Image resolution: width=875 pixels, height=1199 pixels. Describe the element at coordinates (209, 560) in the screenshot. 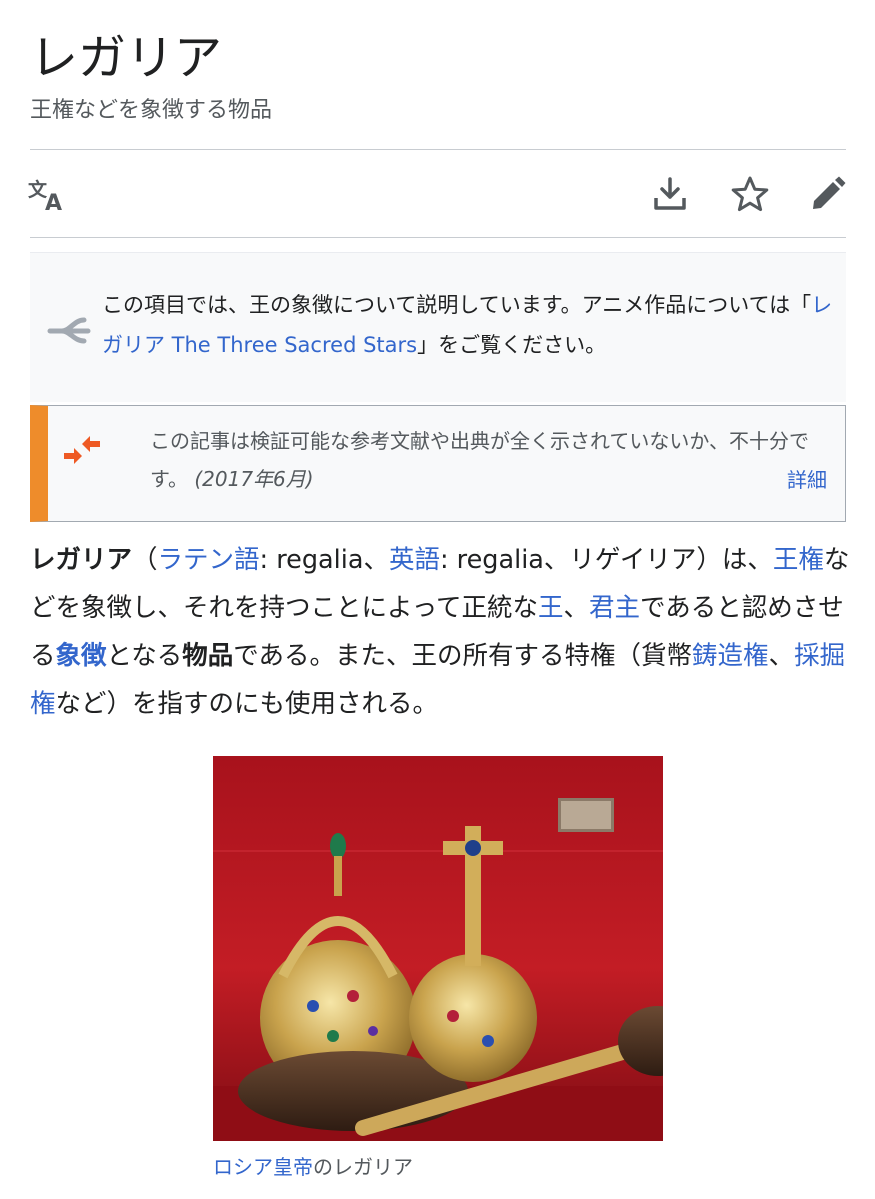

I see `link-latin: ラテン語` at that location.